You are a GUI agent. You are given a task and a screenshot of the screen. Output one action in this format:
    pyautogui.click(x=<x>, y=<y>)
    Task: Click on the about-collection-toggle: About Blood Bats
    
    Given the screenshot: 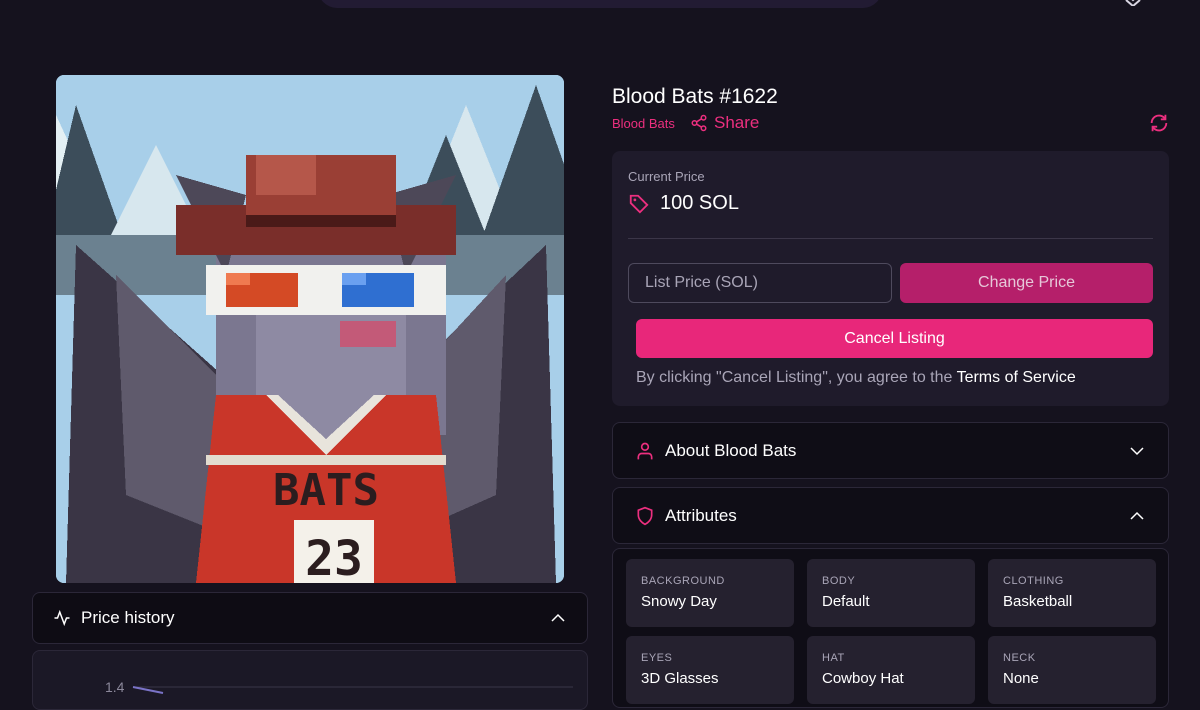 What is the action you would take?
    pyautogui.click(x=890, y=450)
    